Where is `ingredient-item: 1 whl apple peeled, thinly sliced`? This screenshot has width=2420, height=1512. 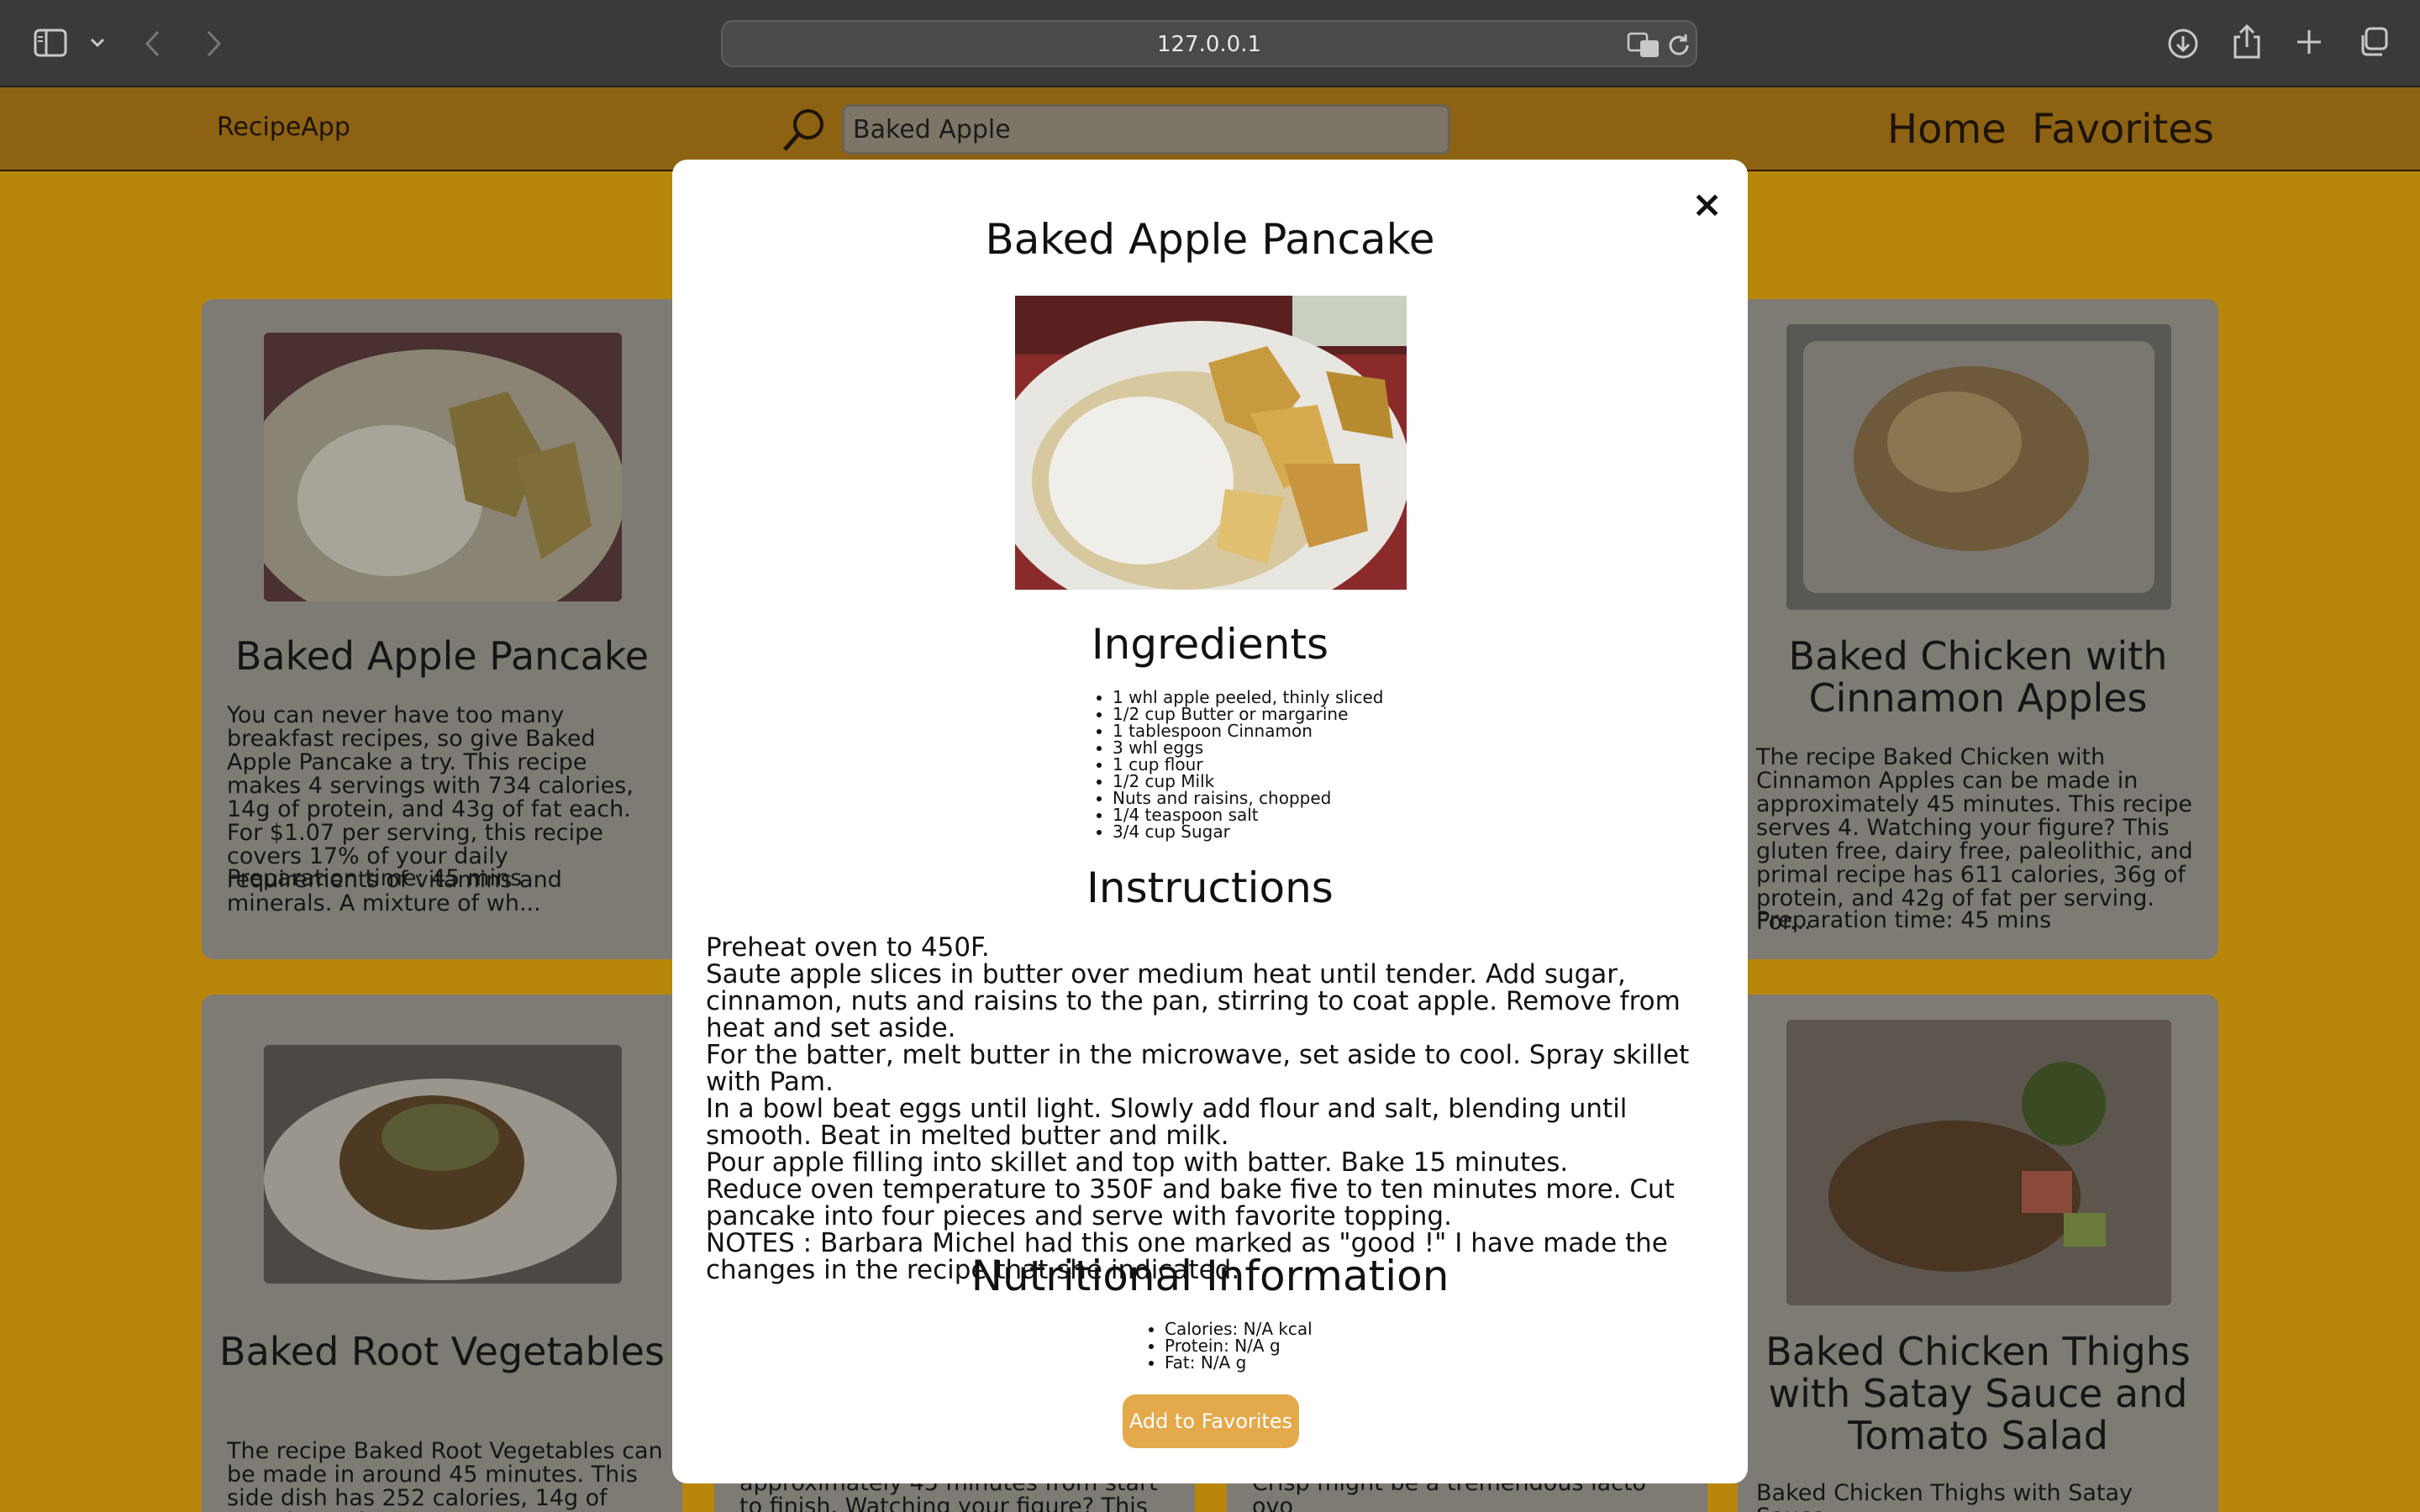
ingredient-item: 1 whl apple peeled, thinly sliced is located at coordinates (1248, 697).